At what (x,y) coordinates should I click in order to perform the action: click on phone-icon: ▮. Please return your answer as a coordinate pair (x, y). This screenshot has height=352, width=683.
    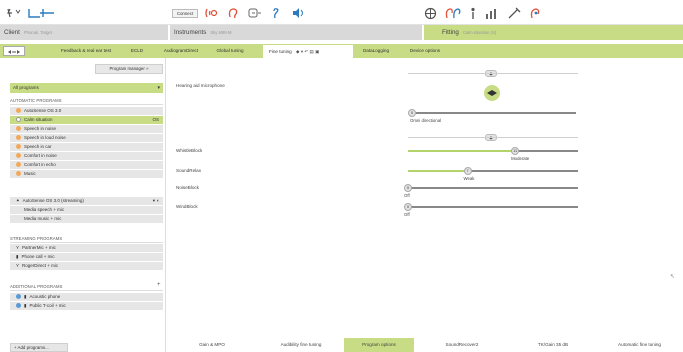
    Looking at the image, I should click on (25, 296).